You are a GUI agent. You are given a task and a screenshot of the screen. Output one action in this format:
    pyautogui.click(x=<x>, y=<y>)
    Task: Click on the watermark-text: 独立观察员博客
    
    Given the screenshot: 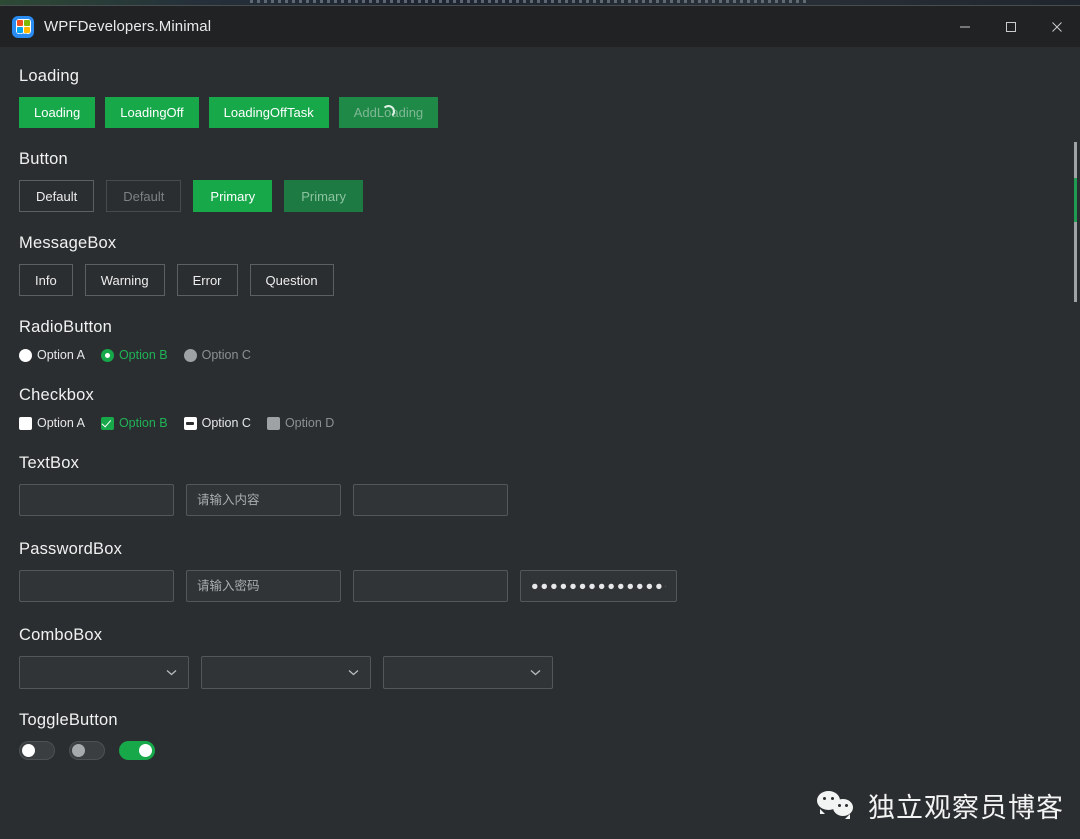 What is the action you would take?
    pyautogui.click(x=966, y=808)
    